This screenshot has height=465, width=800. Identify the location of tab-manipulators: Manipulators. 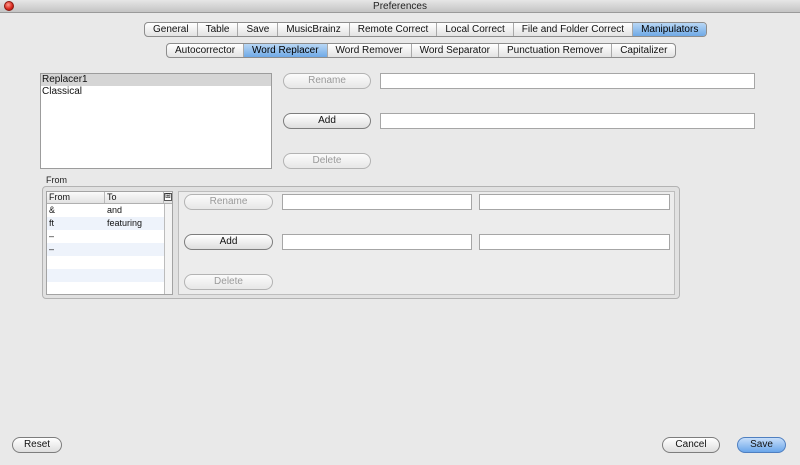
(670, 29).